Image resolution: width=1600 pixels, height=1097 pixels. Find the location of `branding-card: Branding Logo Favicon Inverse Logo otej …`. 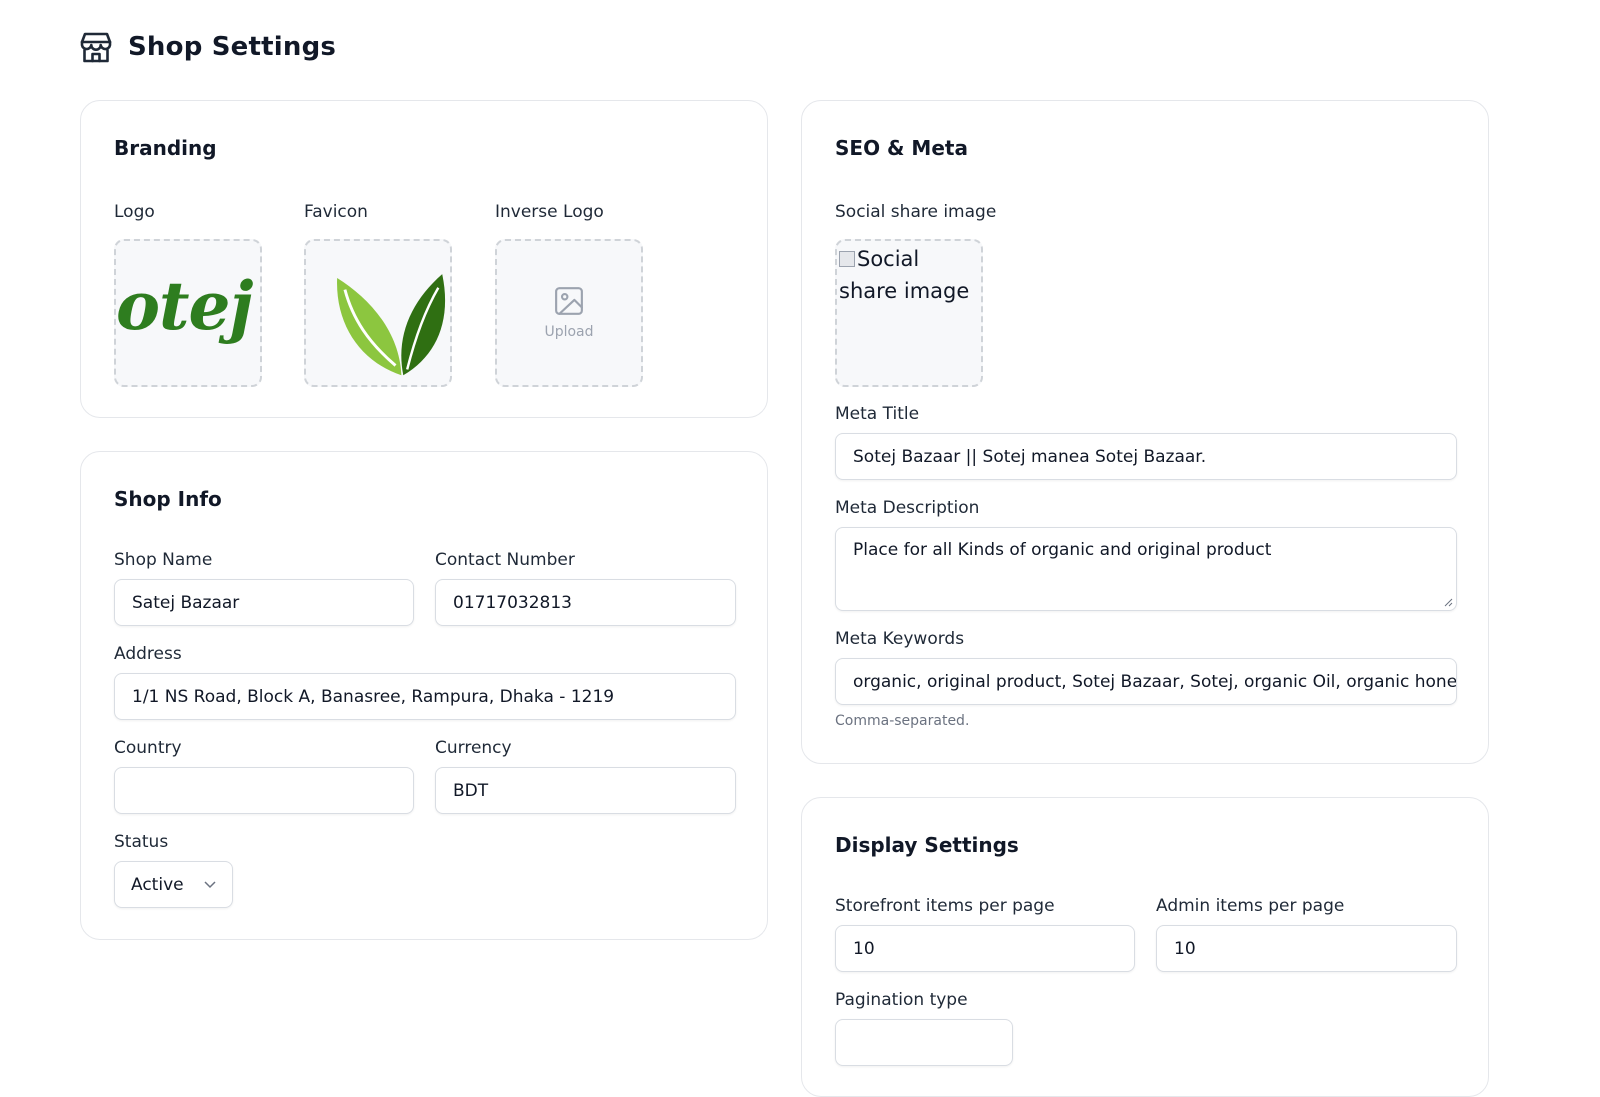

branding-card: Branding Logo Favicon Inverse Logo otej … is located at coordinates (424, 259).